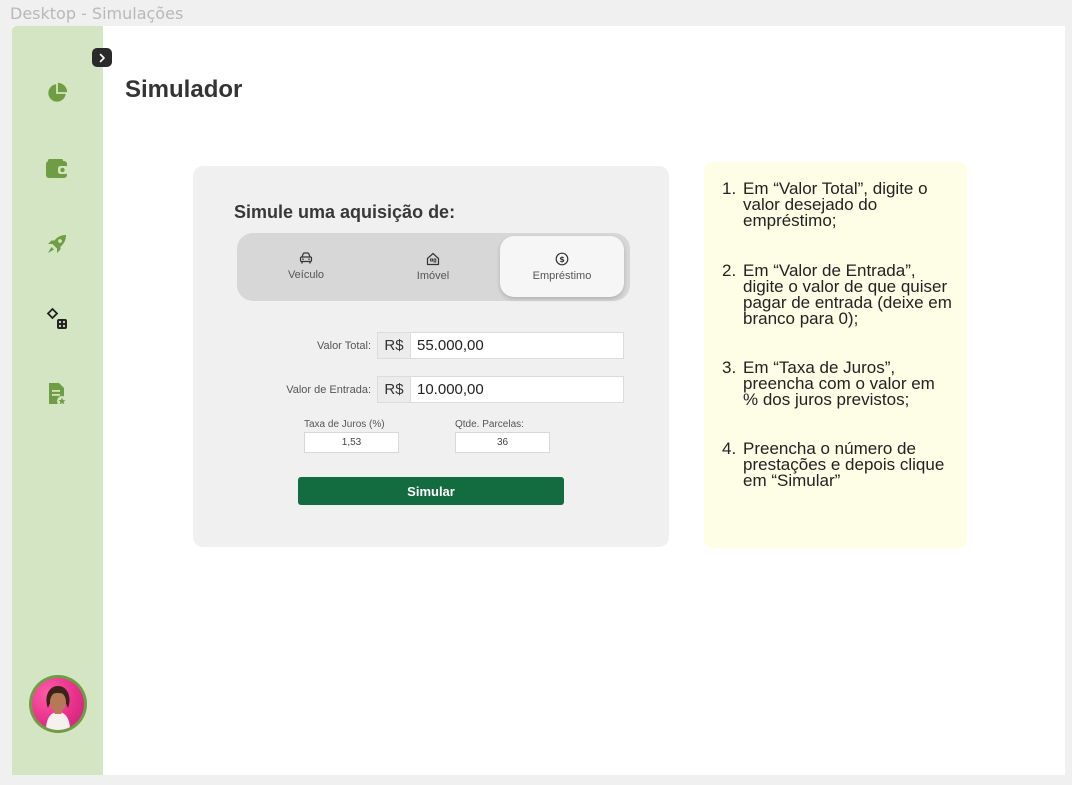  What do you see at coordinates (562, 266) in the screenshot?
I see `tab-emprestimo: $ Empréstimo` at bounding box center [562, 266].